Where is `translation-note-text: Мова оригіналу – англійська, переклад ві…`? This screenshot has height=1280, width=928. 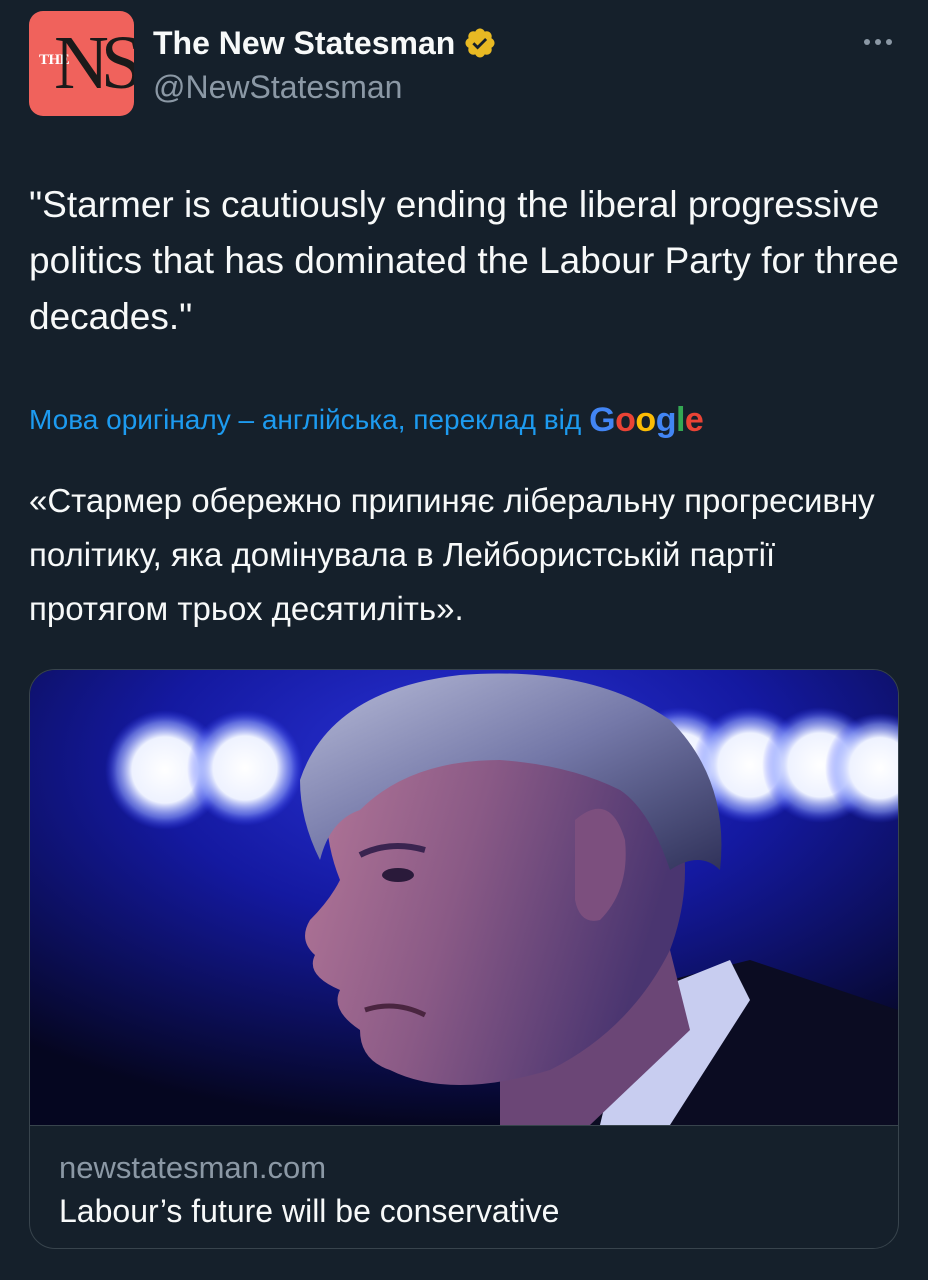
translation-note-text: Мова оригіналу – англійська, переклад ві… is located at coordinates (305, 420).